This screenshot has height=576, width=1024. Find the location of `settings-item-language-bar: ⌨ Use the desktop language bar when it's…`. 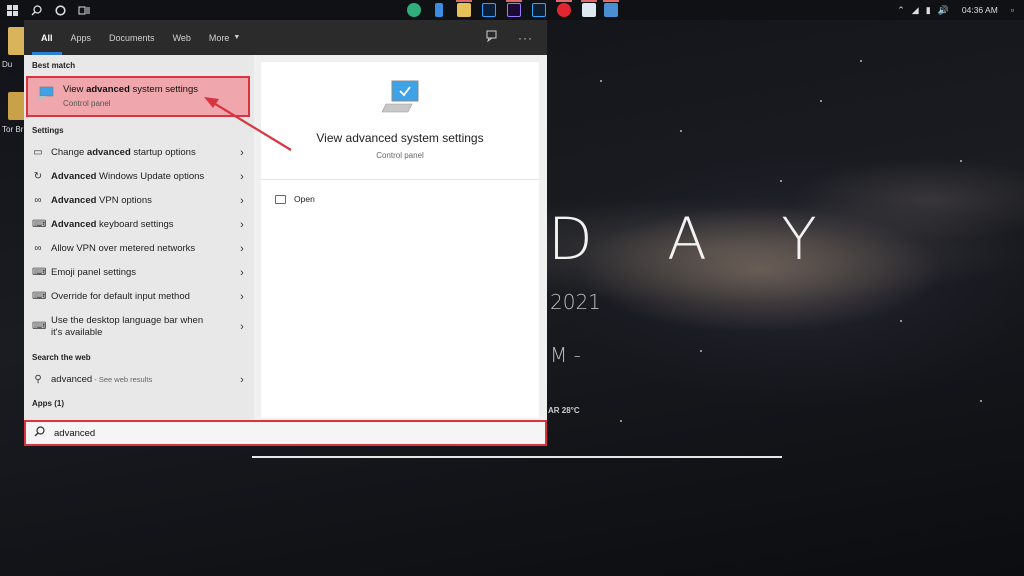

settings-item-language-bar: ⌨ Use the desktop language bar when it's… is located at coordinates (139, 327).